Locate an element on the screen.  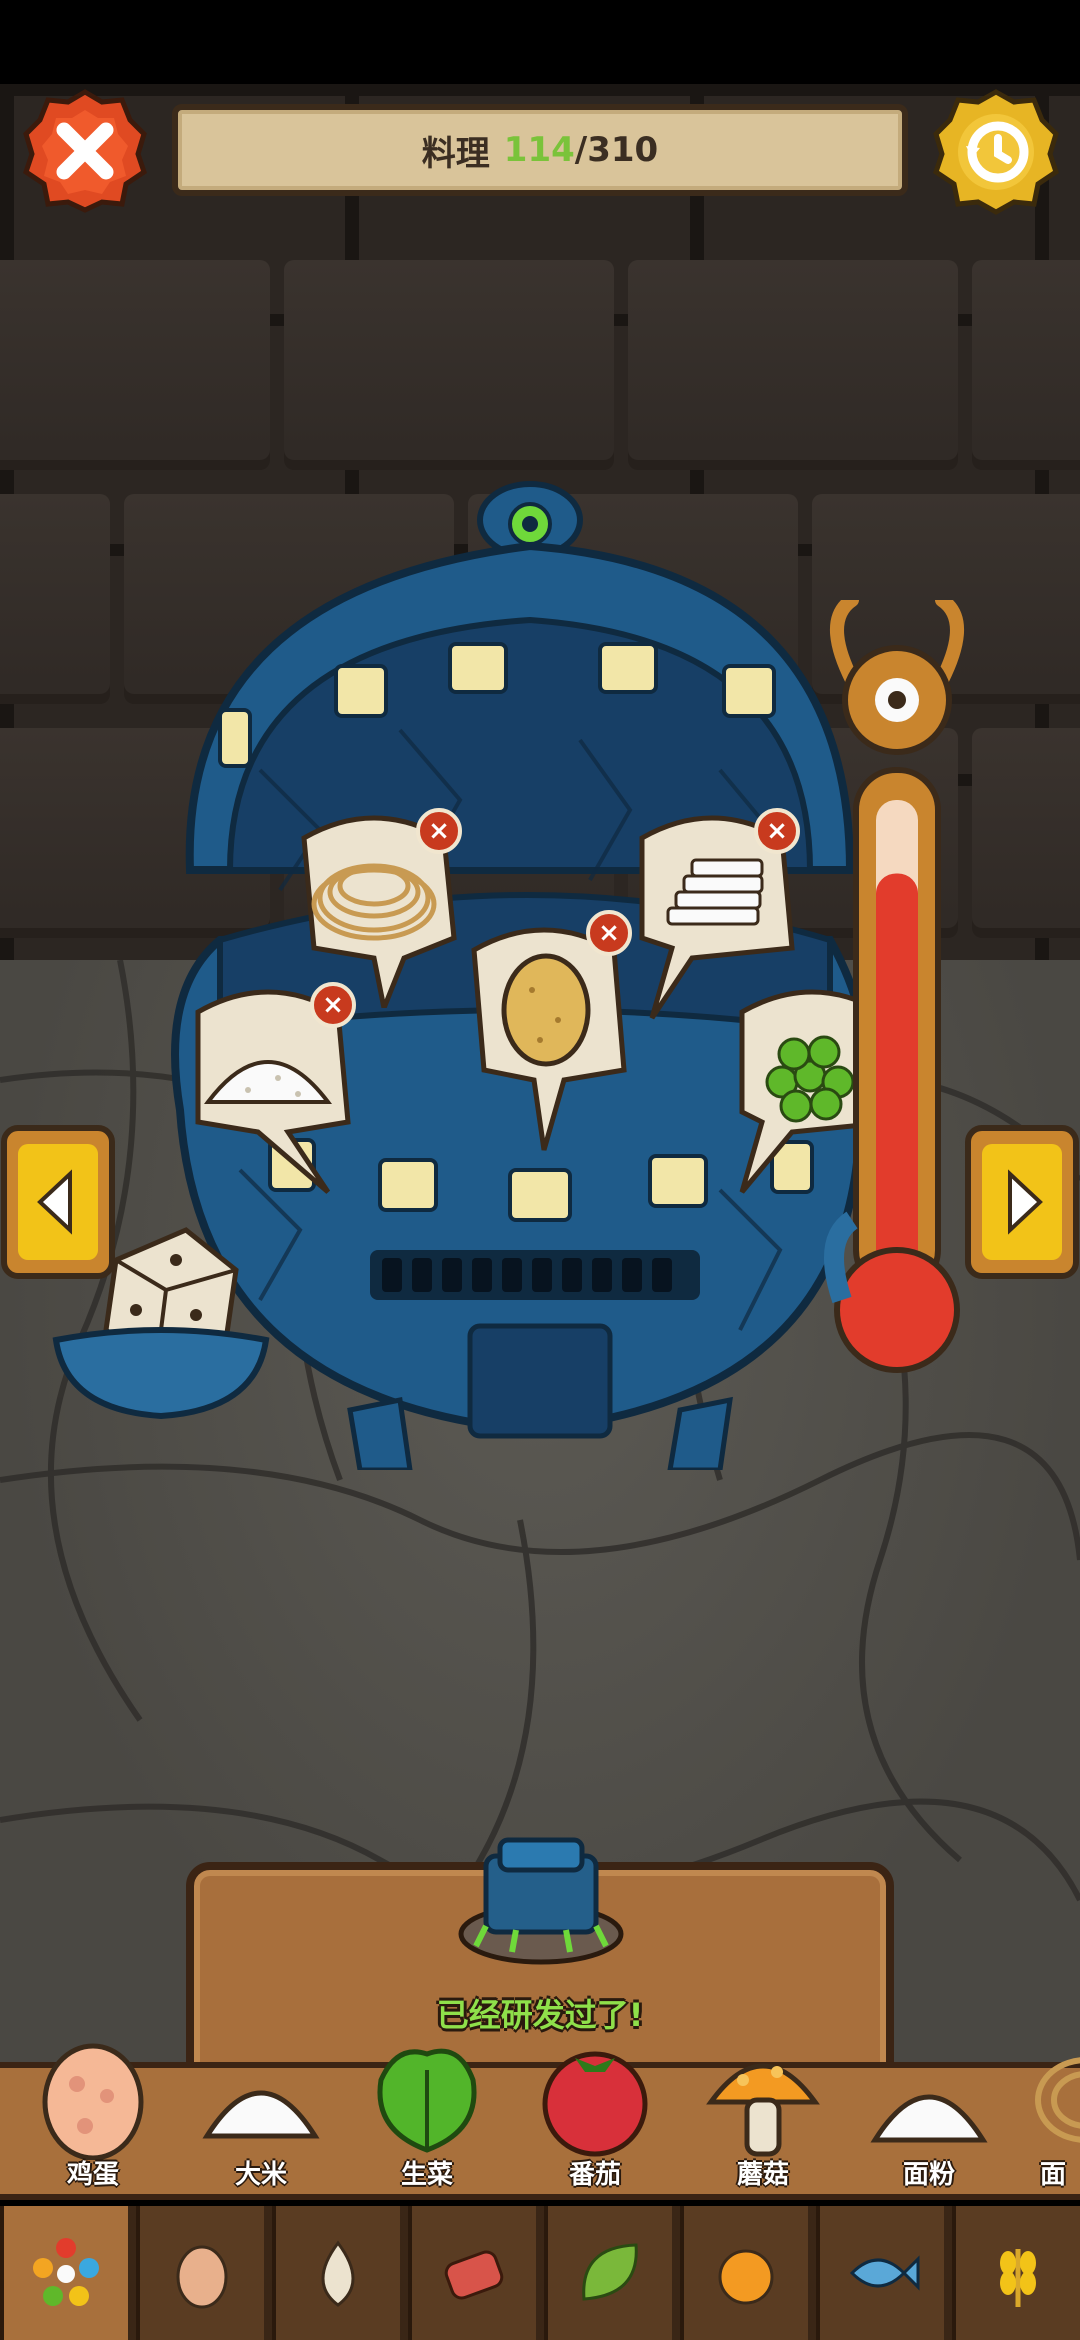
recipe-progress-banner: 料理 114 / 310 is located at coordinates (540, 150).